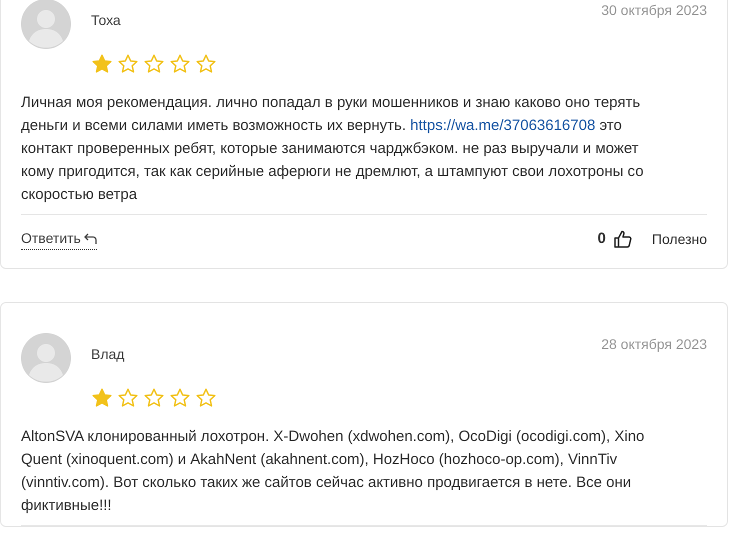 Image resolution: width=736 pixels, height=534 pixels. What do you see at coordinates (602, 238) in the screenshot?
I see `helpful-count: 0` at bounding box center [602, 238].